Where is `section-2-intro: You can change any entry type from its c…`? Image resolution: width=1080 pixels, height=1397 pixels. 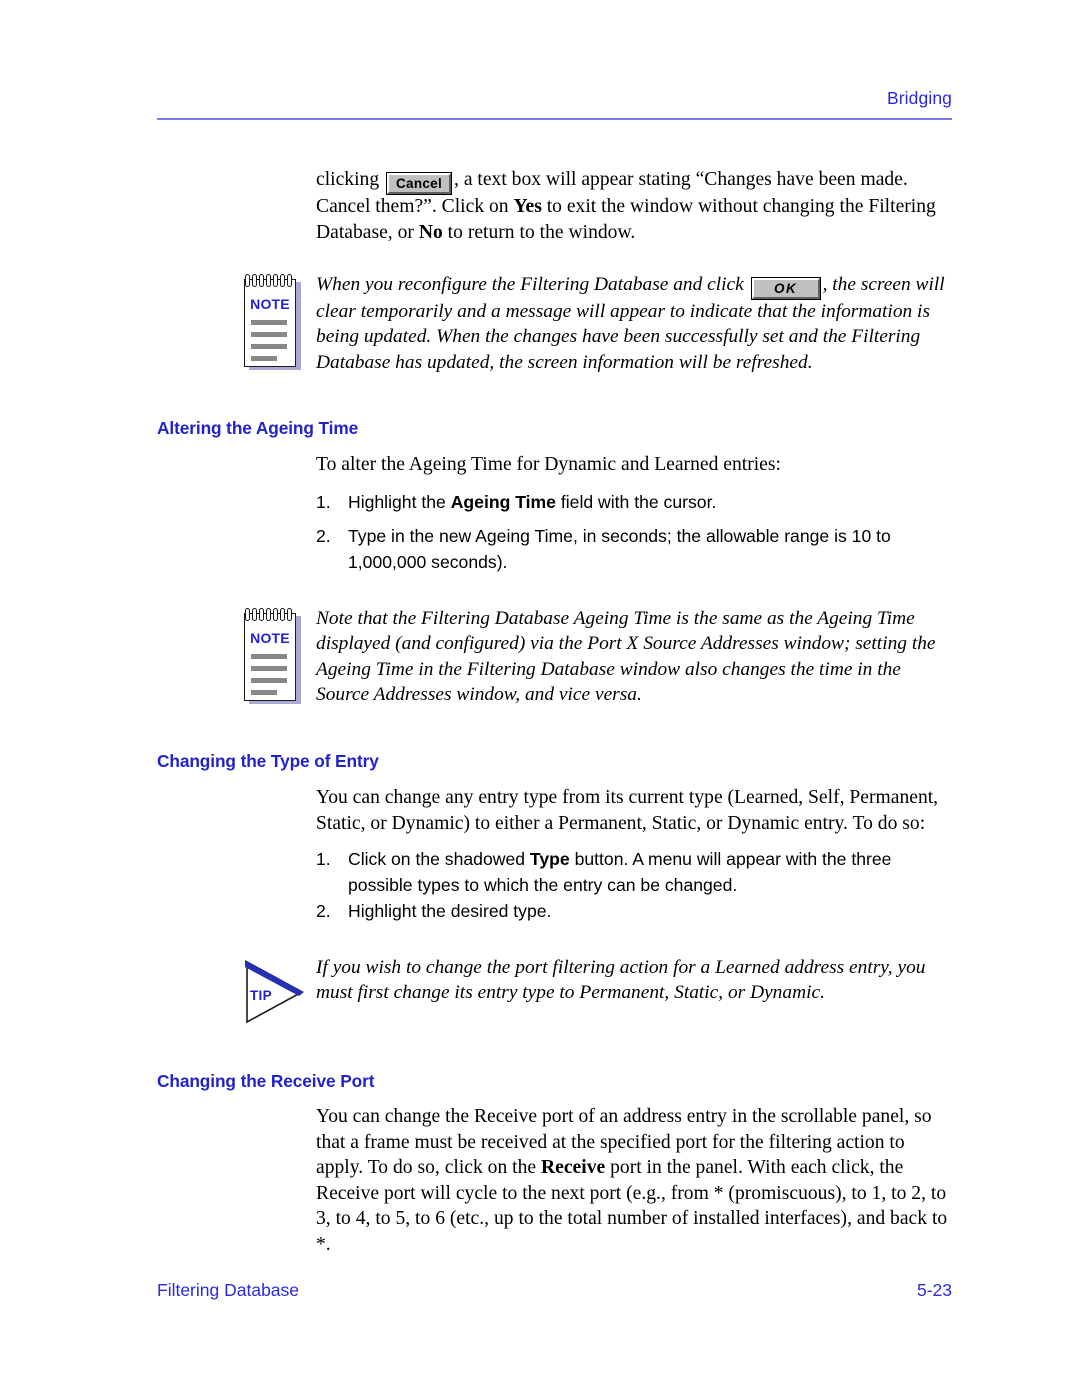
section-2-intro: You can change any entry type from its c… is located at coordinates (627, 810).